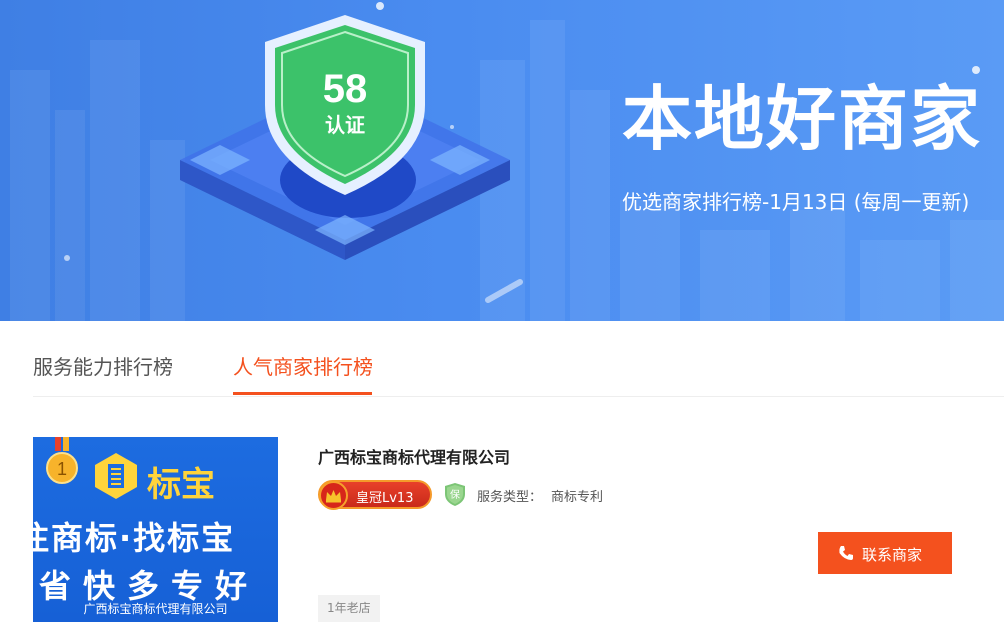 The width and height of the screenshot is (1004, 629). I want to click on svg-text: 保, so click(455, 494).